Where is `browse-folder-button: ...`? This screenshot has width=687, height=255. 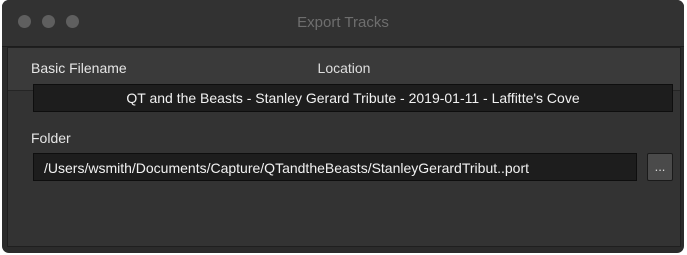
browse-folder-button: ... is located at coordinates (660, 167).